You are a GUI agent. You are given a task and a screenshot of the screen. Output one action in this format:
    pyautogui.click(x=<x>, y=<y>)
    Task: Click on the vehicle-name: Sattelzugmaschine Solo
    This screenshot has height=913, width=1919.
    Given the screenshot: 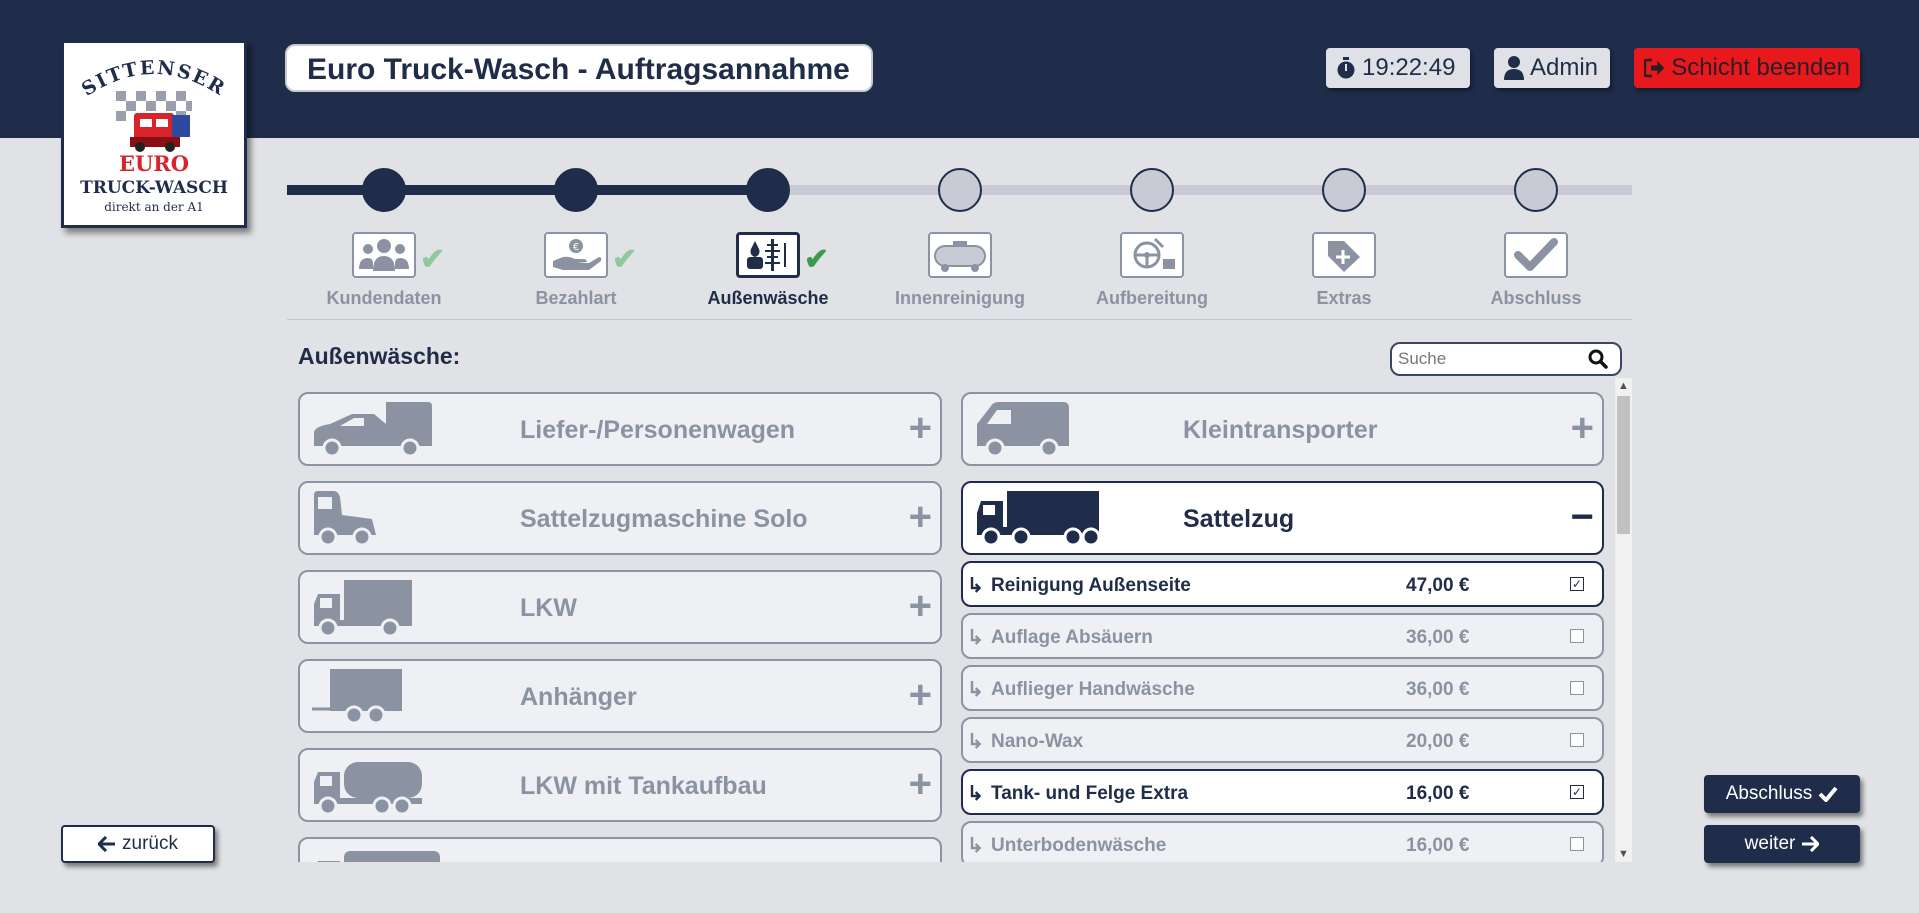 What is the action you would take?
    pyautogui.click(x=664, y=519)
    